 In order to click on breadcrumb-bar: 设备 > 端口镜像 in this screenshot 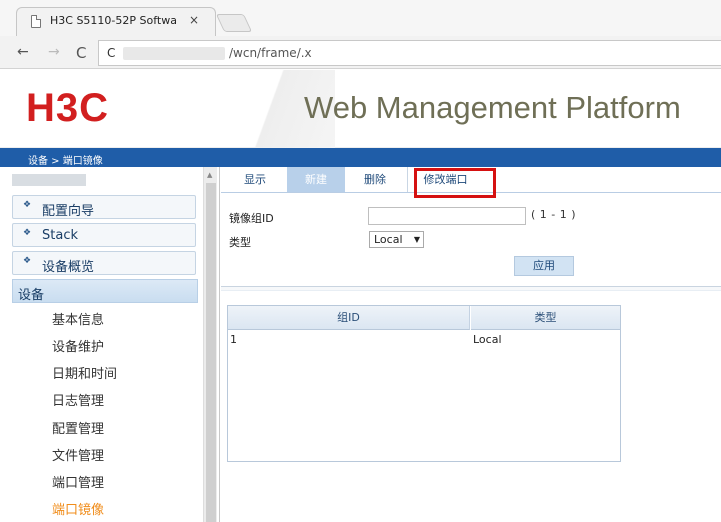, I will do `click(360, 157)`.